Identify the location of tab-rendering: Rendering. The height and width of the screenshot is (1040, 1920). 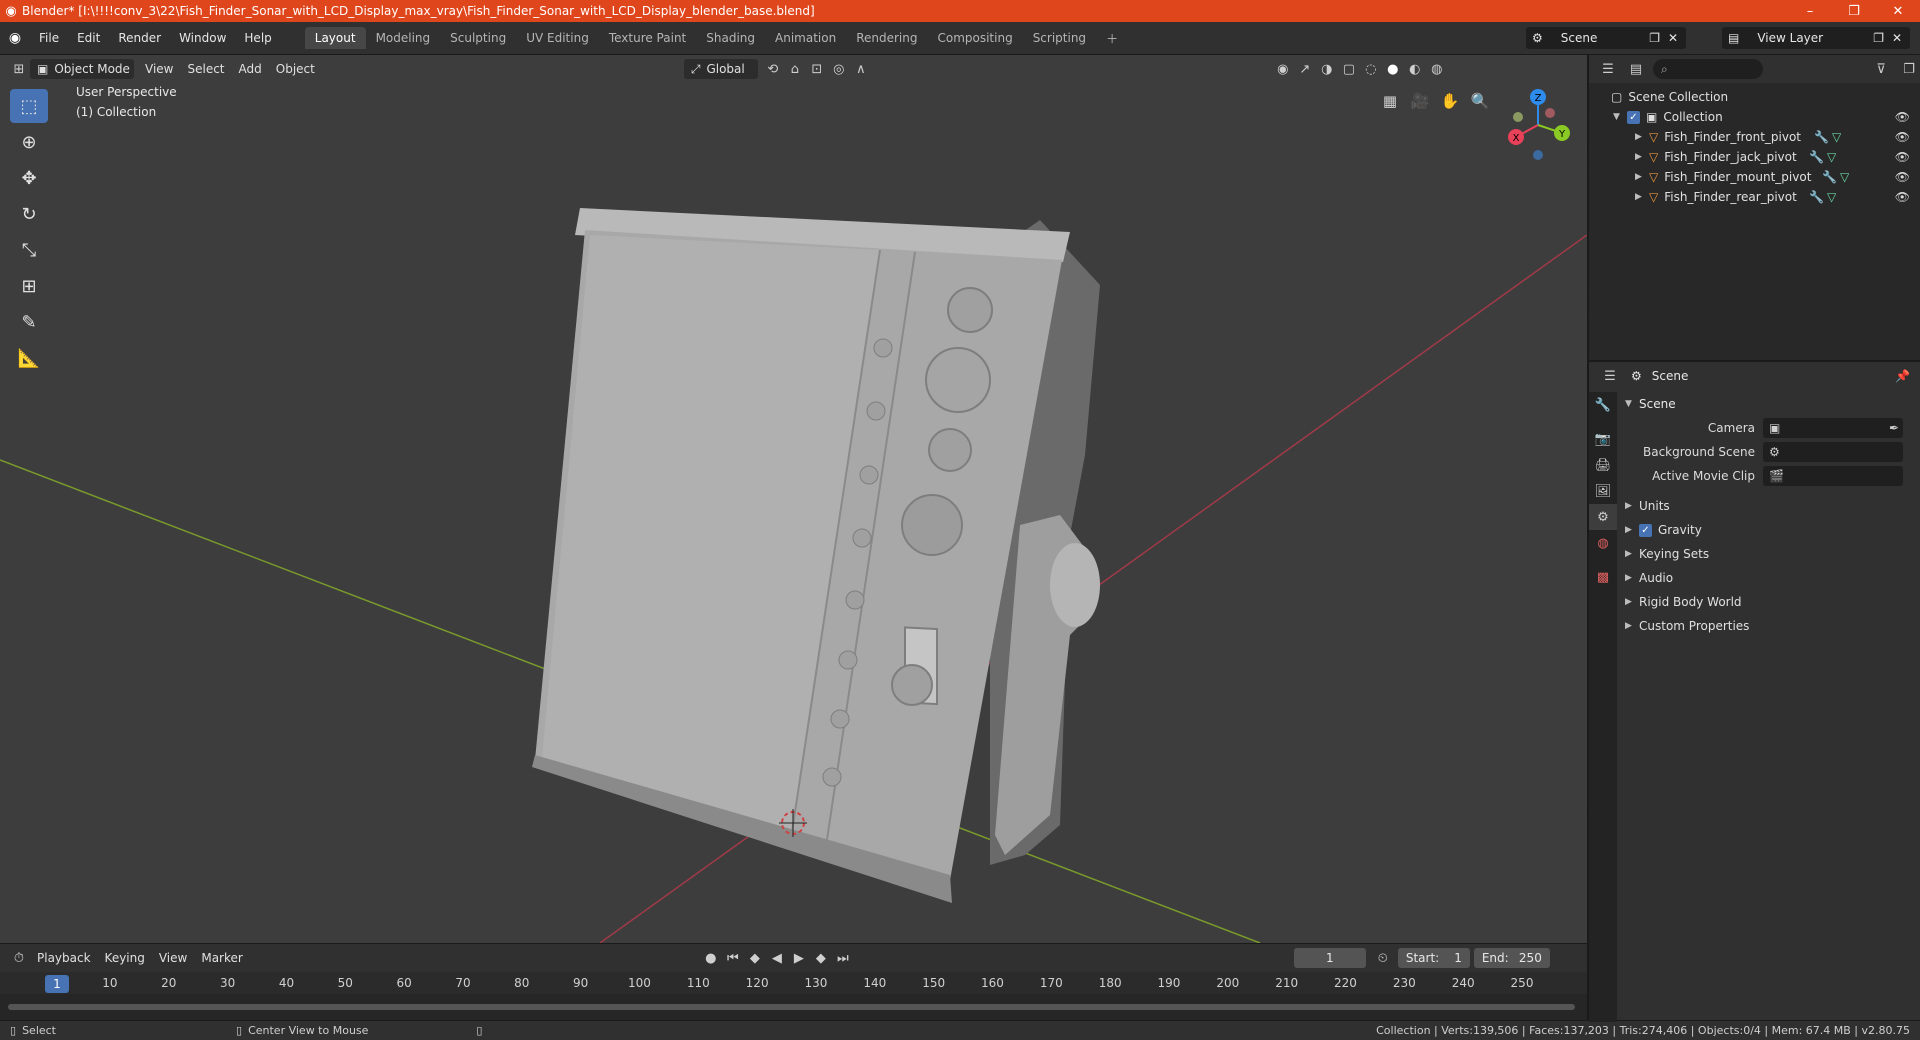
(886, 38).